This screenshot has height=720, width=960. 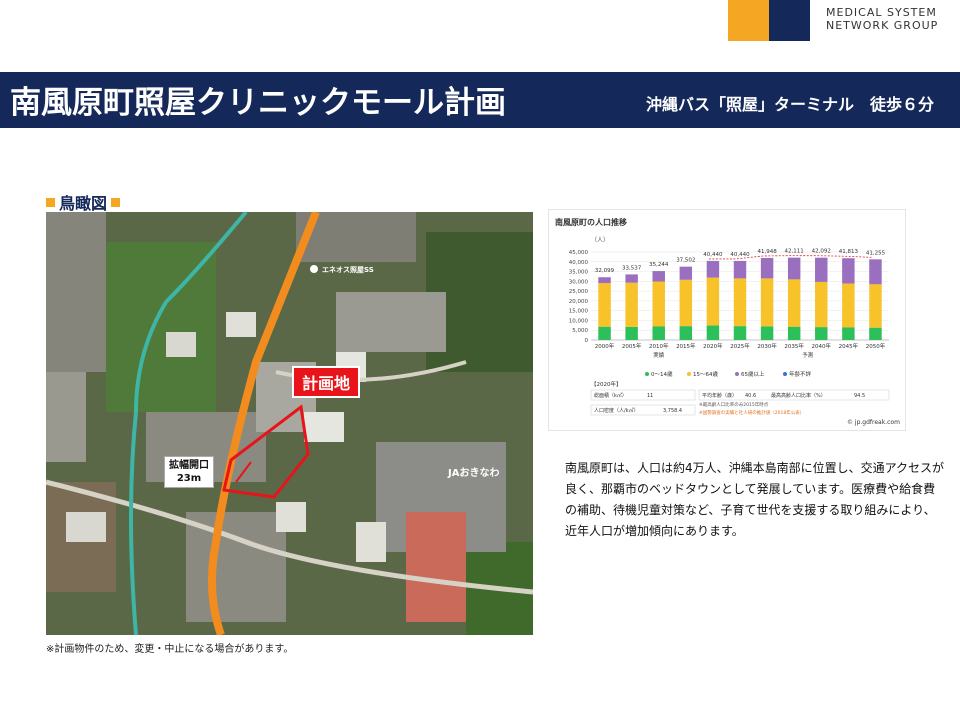 What do you see at coordinates (580, 331) in the screenshot?
I see `y-tick-label: 5,000` at bounding box center [580, 331].